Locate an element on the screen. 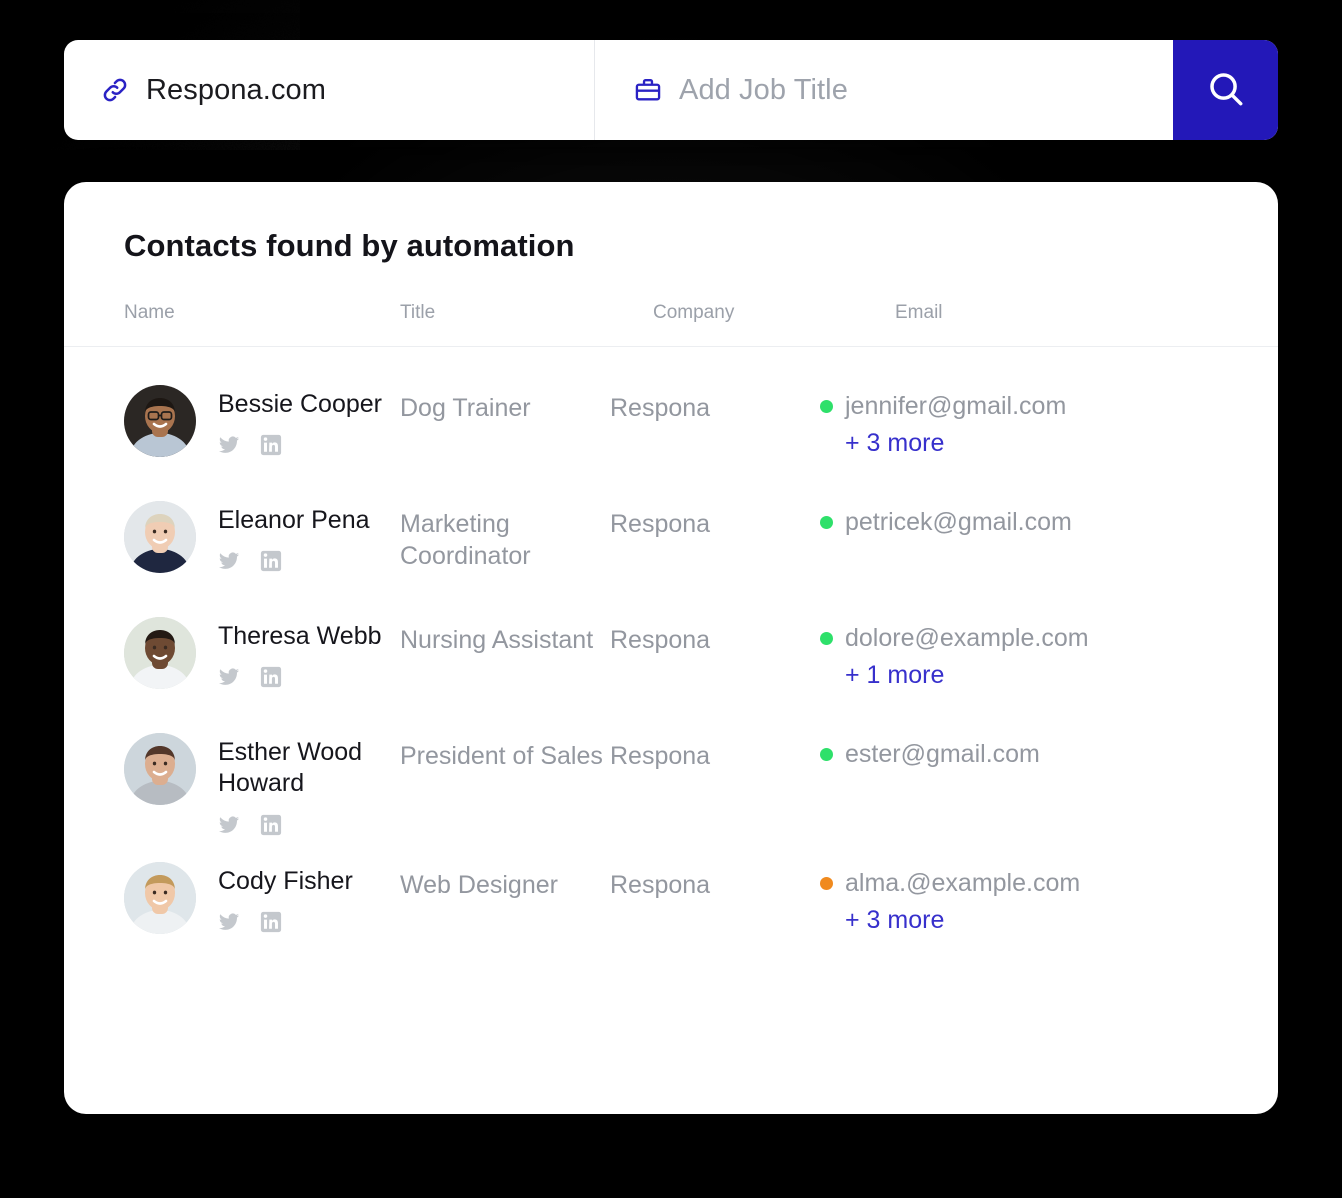 This screenshot has height=1198, width=1342. search-bar: Respona.com Add Job Title is located at coordinates (671, 90).